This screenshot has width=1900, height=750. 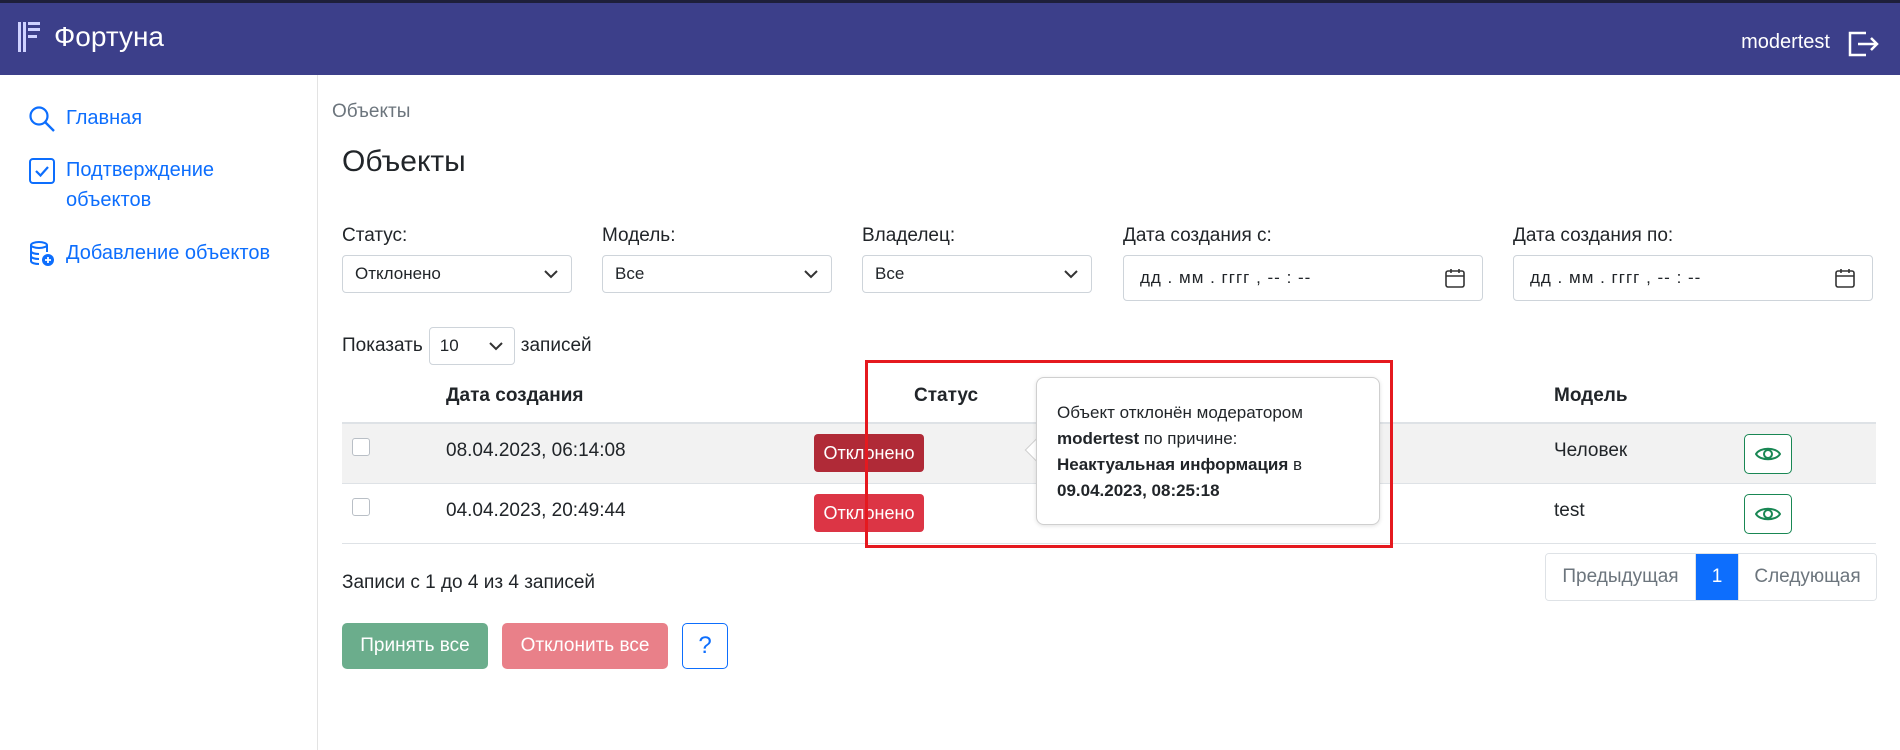 I want to click on page-length-control: Показать 10 записей, so click(x=467, y=346).